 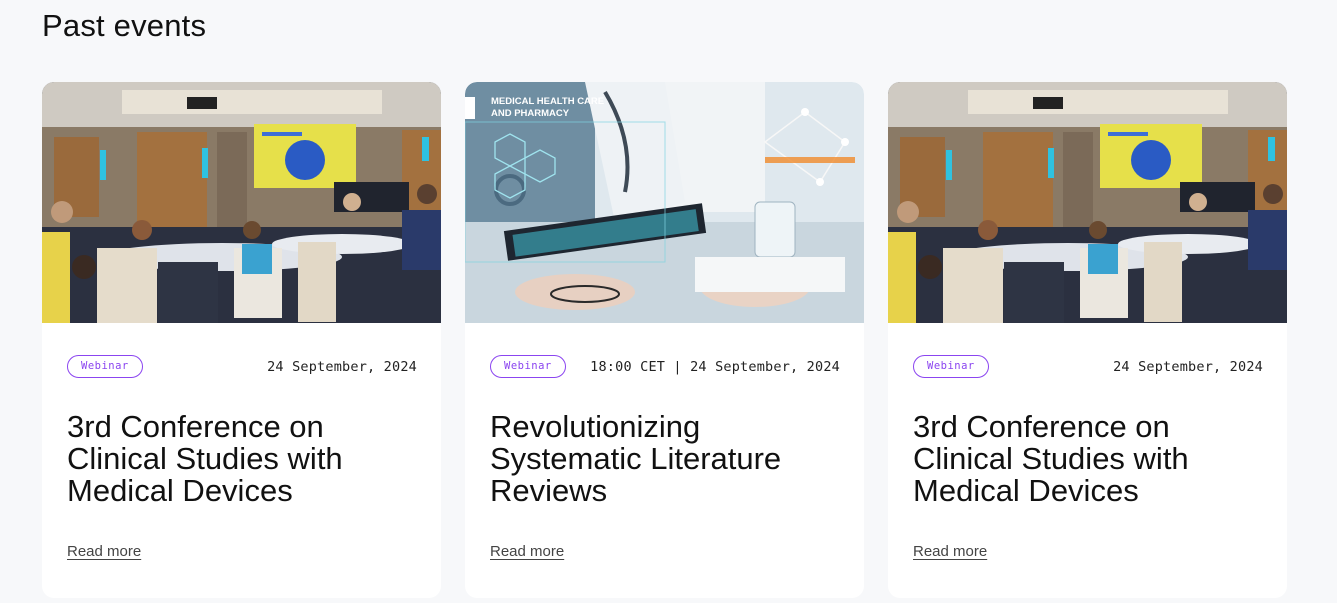 I want to click on image-caption-line2: AND PHARMACY, so click(x=530, y=113).